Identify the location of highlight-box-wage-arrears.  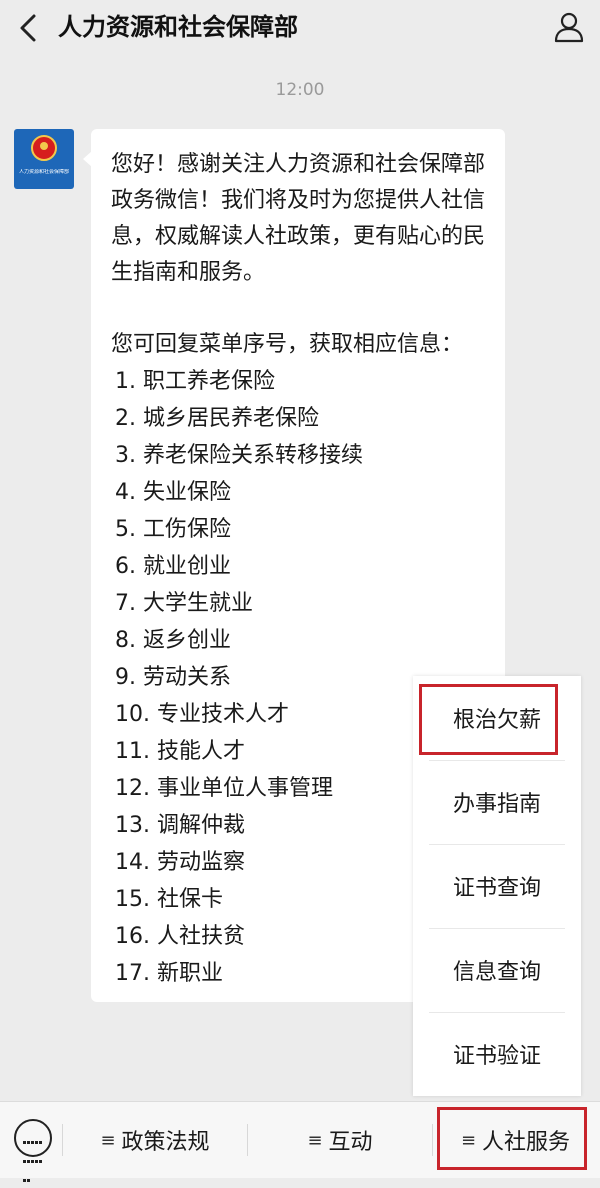
(488, 719).